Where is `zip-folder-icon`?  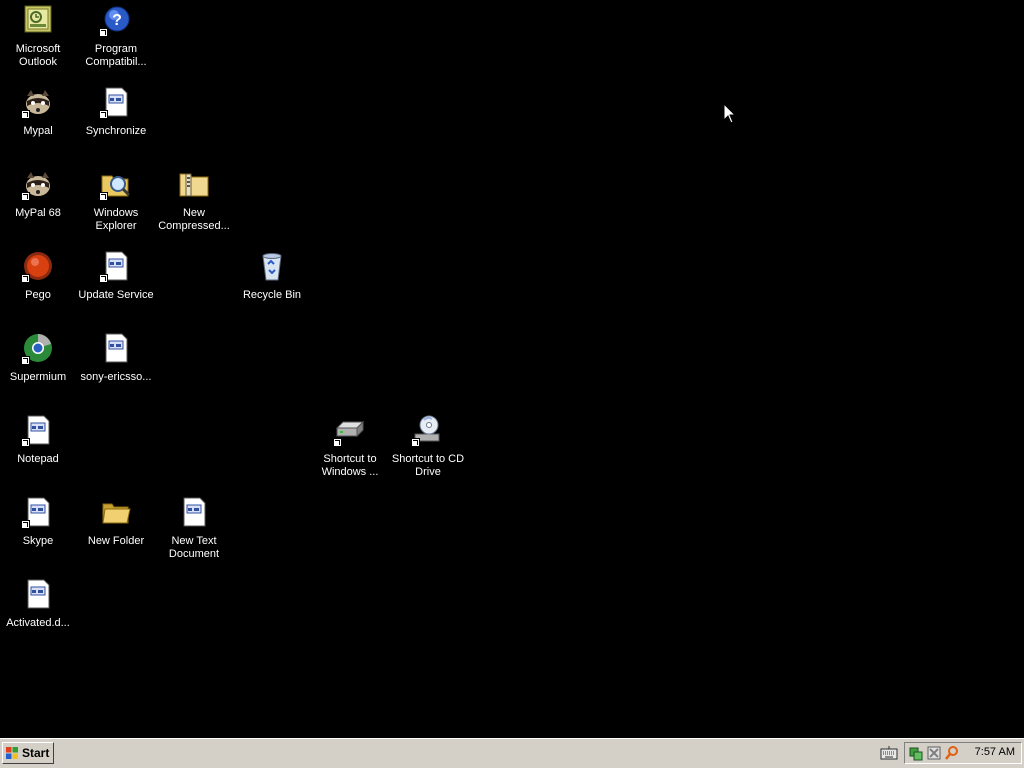 zip-folder-icon is located at coordinates (194, 184).